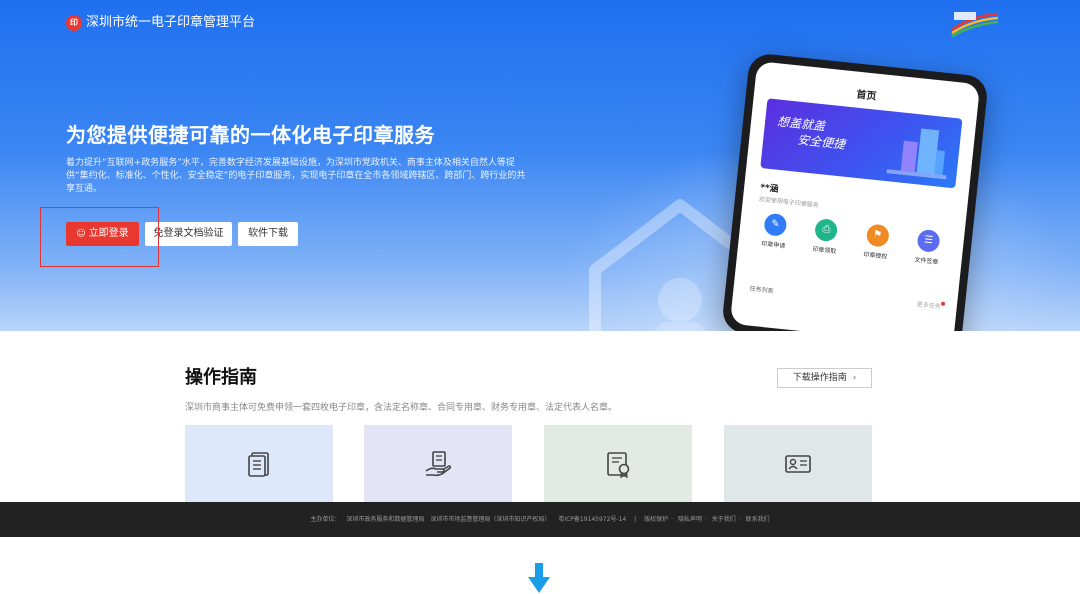 The image size is (1080, 594). Describe the element at coordinates (325, 519) in the screenshot. I see `footer-host-label: 主办单位：` at that location.